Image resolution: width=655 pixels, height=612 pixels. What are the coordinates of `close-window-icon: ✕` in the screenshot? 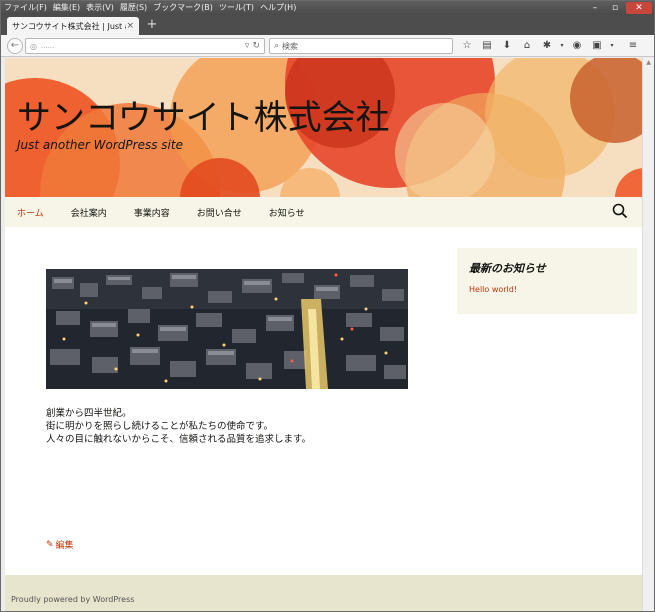 It's located at (639, 8).